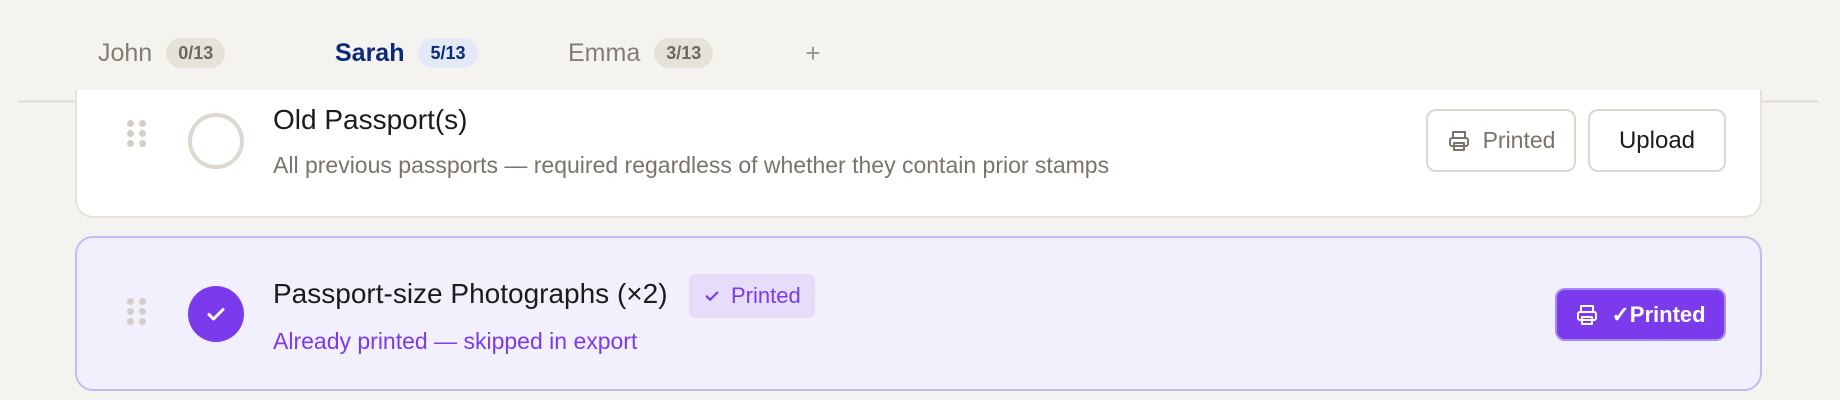 The image size is (1840, 400). I want to click on item-description: Already printed — skipped in export, so click(455, 341).